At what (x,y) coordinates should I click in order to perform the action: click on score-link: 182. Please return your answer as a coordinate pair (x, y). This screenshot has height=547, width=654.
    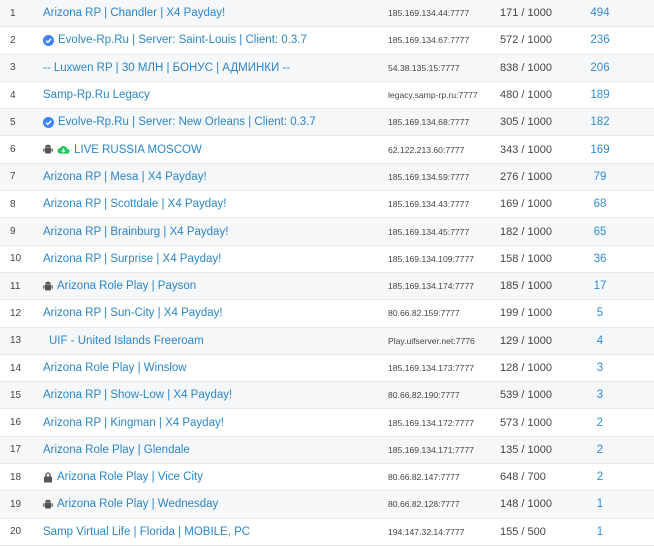
    Looking at the image, I should click on (600, 122).